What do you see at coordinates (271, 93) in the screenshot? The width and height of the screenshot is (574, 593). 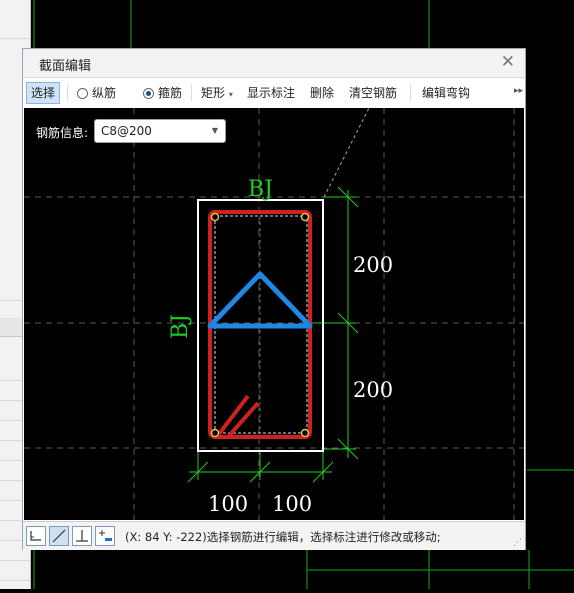 I see `show-dims-button: 显示标注` at bounding box center [271, 93].